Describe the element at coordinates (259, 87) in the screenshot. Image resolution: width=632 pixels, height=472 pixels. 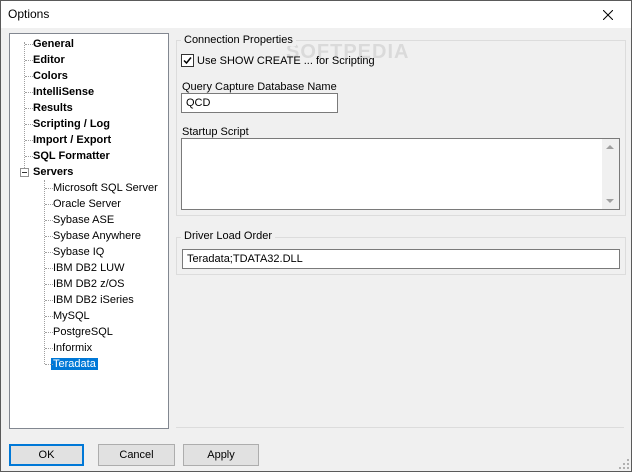
I see `qcd-label: Query Capture Database Name` at that location.